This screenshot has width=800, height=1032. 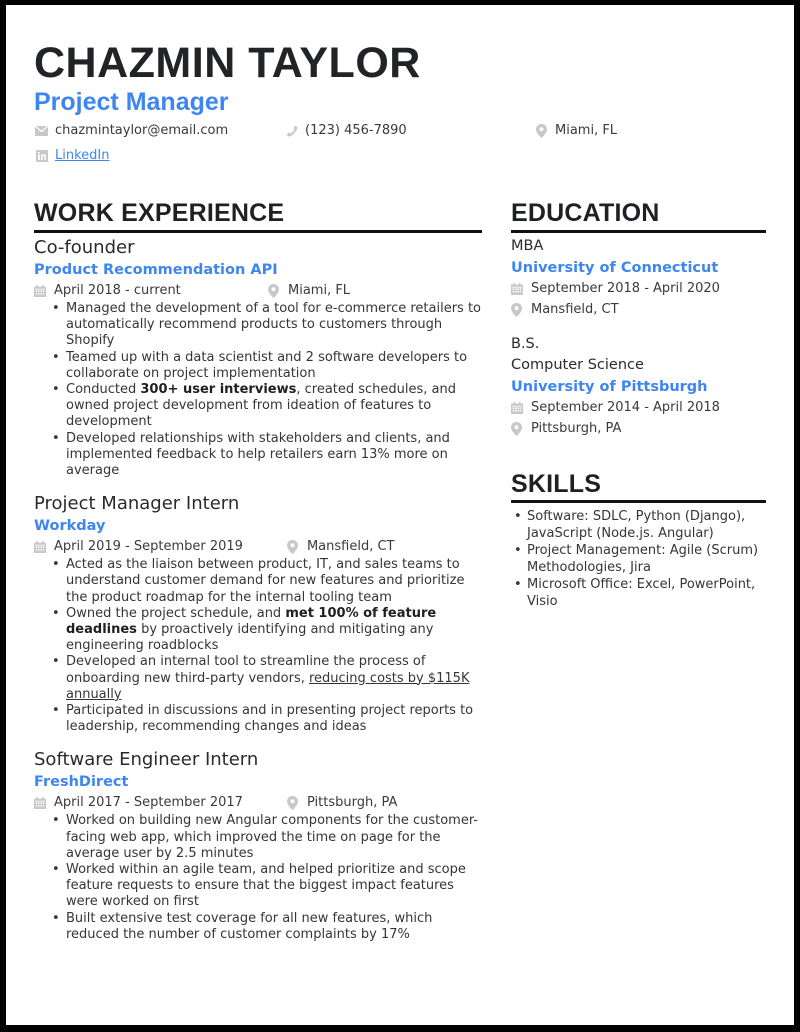 I want to click on linkedin-icon, so click(x=41, y=156).